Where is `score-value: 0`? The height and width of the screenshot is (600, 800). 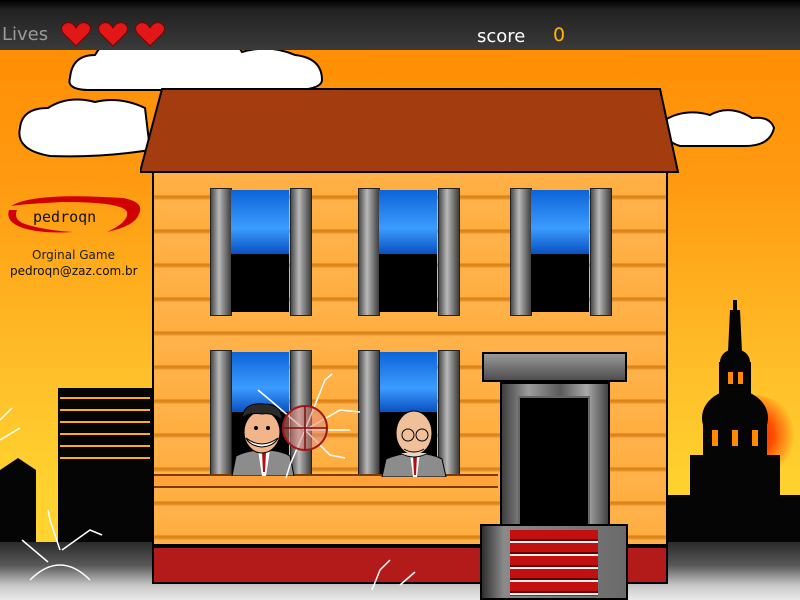
score-value: 0 is located at coordinates (559, 35).